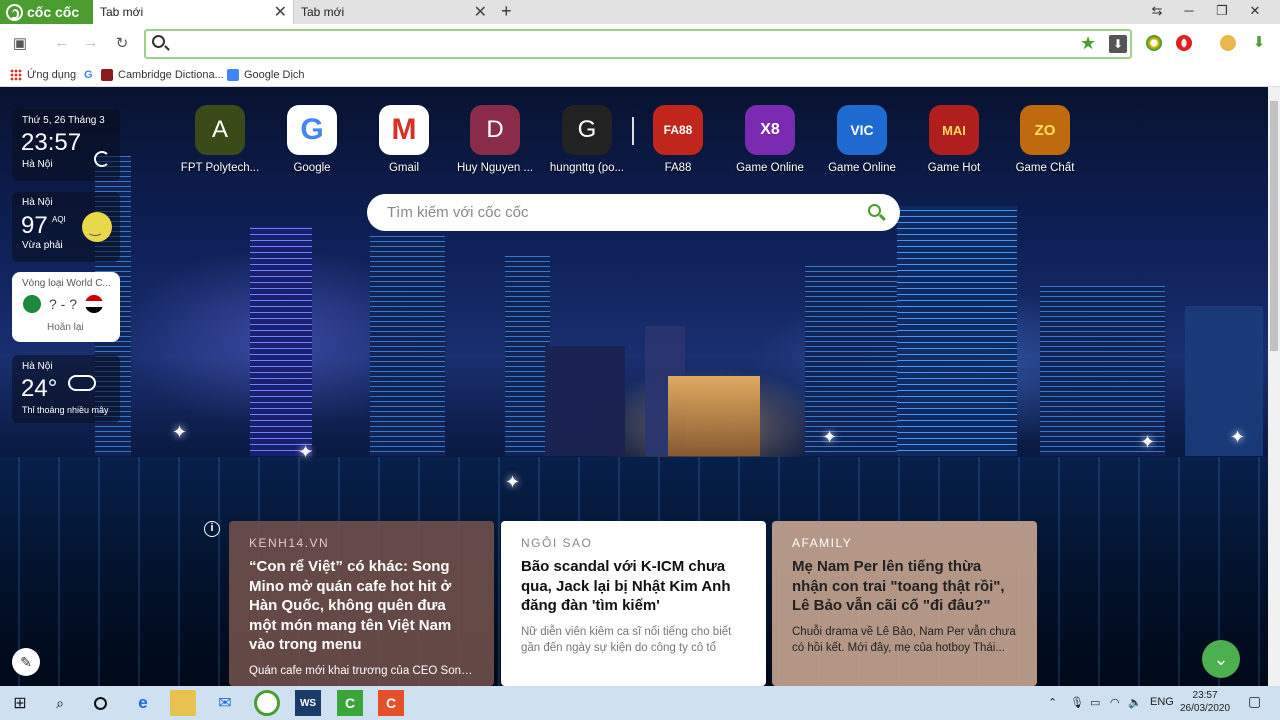 This screenshot has height=720, width=1280. I want to click on speed-dial-item: ZO Game Chất, so click(1045, 139).